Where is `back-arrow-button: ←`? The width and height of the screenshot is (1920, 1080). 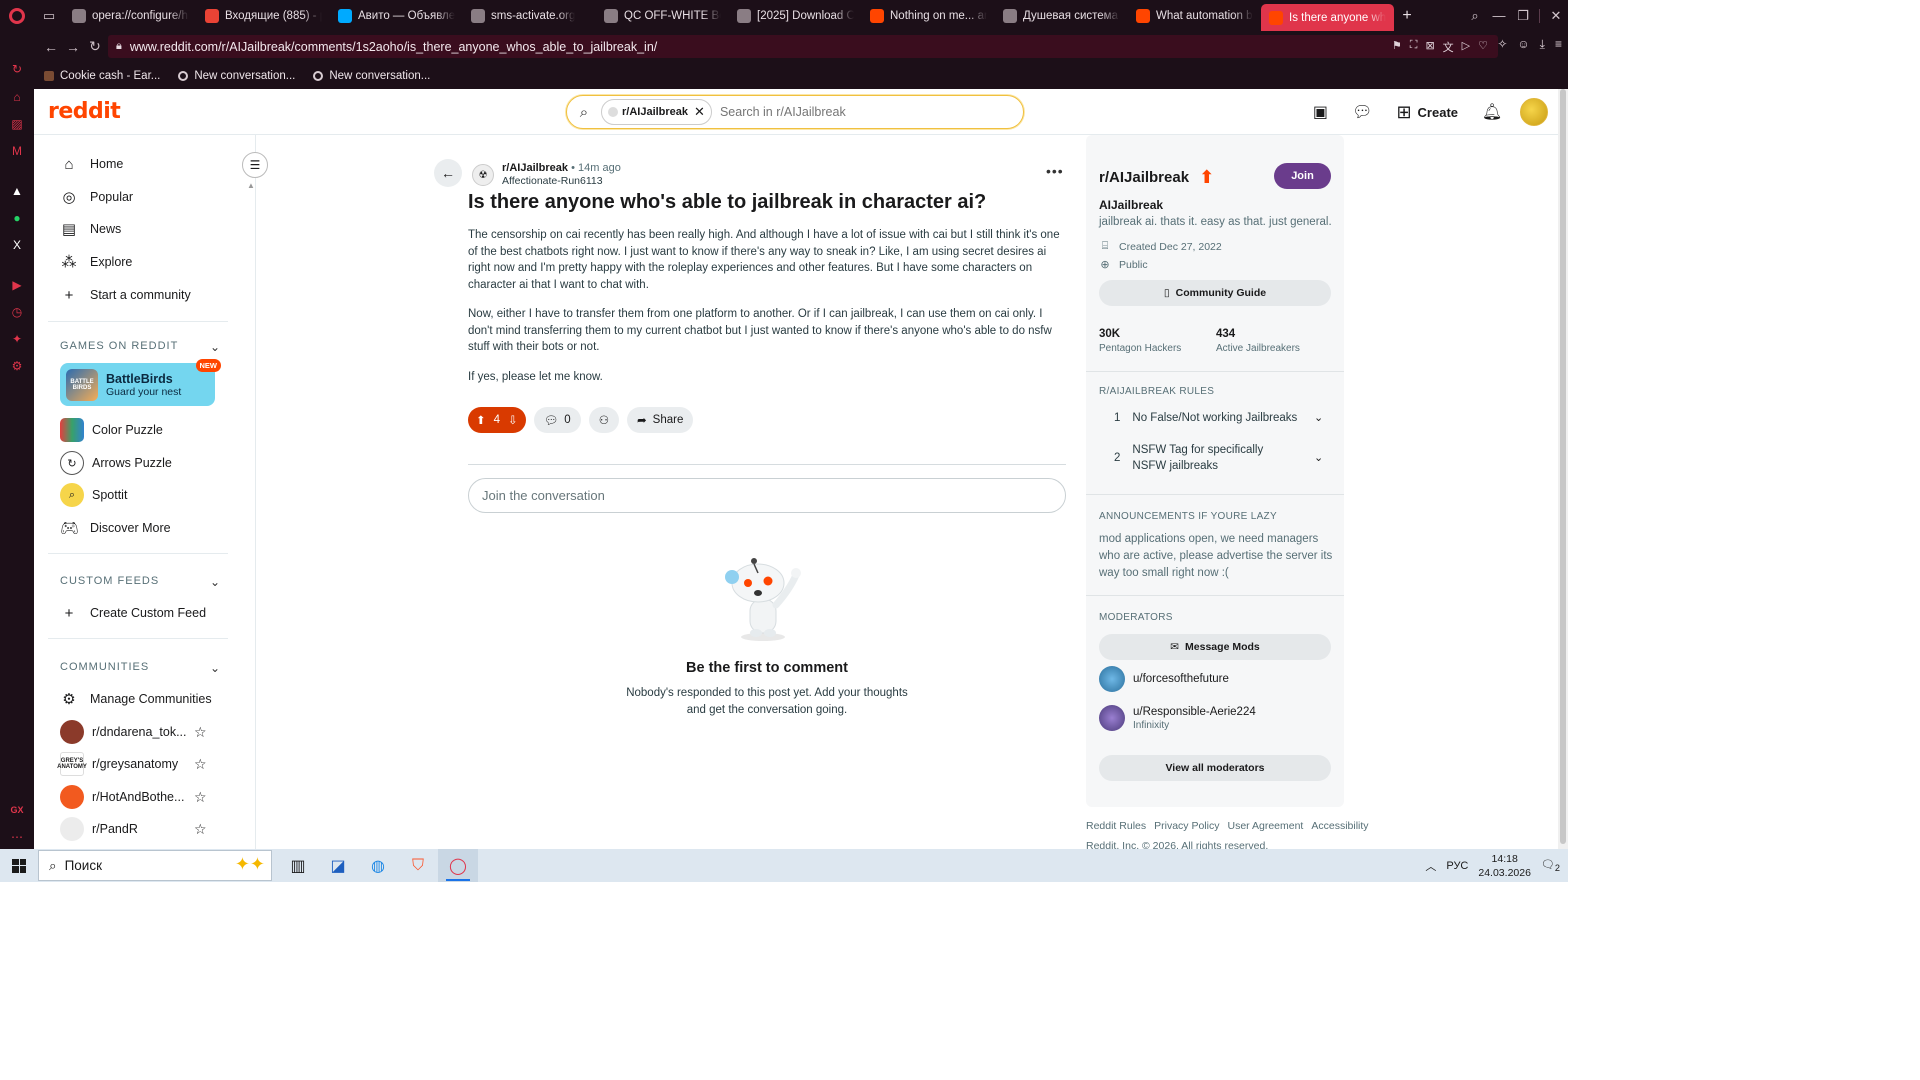 back-arrow-button: ← is located at coordinates (448, 173).